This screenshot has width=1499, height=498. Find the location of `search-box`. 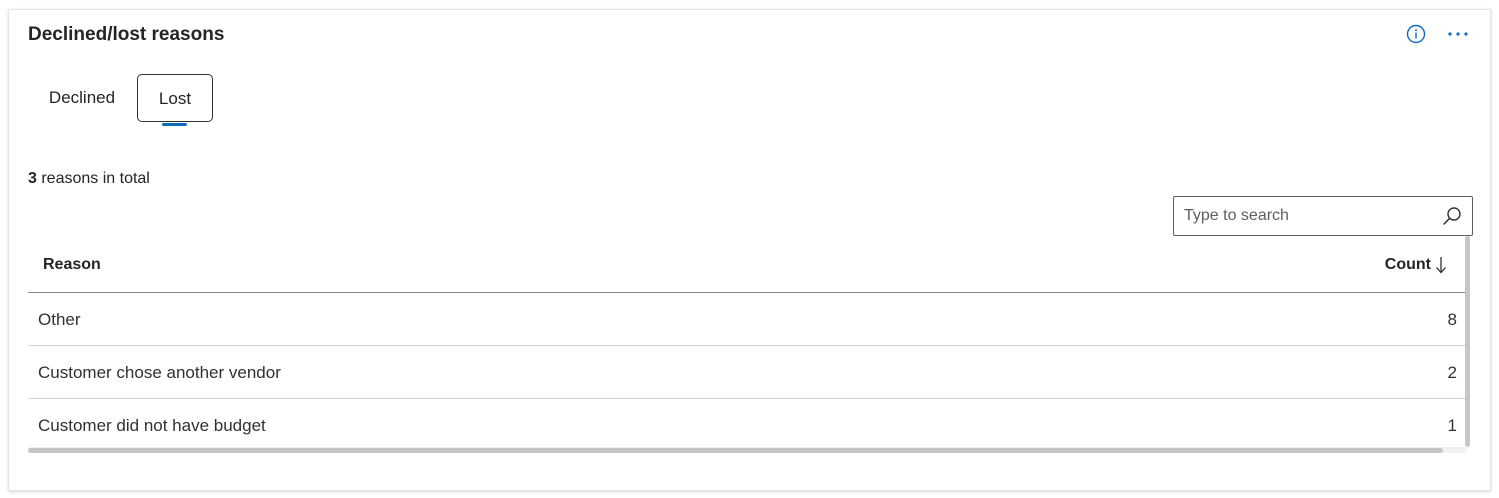

search-box is located at coordinates (1323, 216).